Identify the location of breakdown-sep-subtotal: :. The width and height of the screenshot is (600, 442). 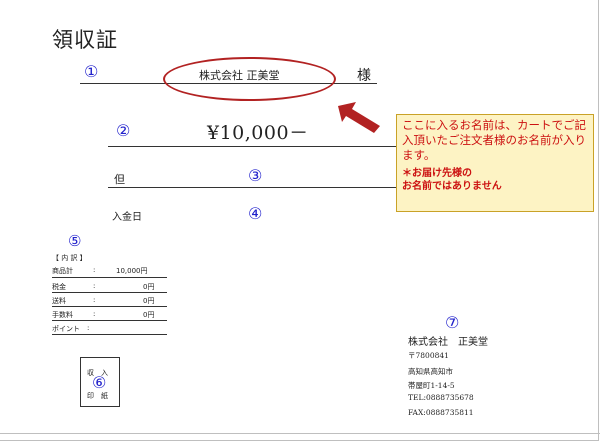
(94, 270).